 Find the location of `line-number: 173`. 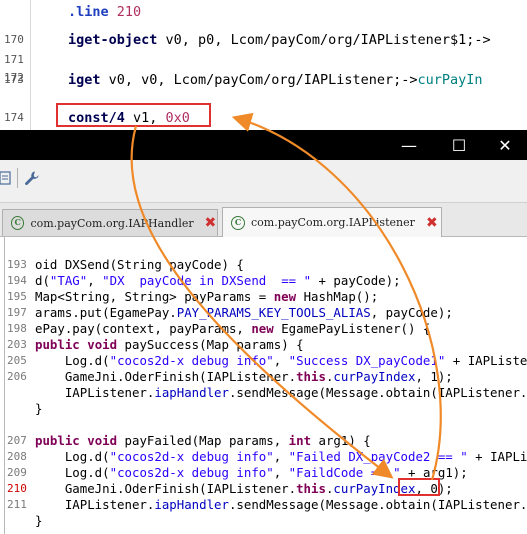

line-number: 173 is located at coordinates (14, 79).